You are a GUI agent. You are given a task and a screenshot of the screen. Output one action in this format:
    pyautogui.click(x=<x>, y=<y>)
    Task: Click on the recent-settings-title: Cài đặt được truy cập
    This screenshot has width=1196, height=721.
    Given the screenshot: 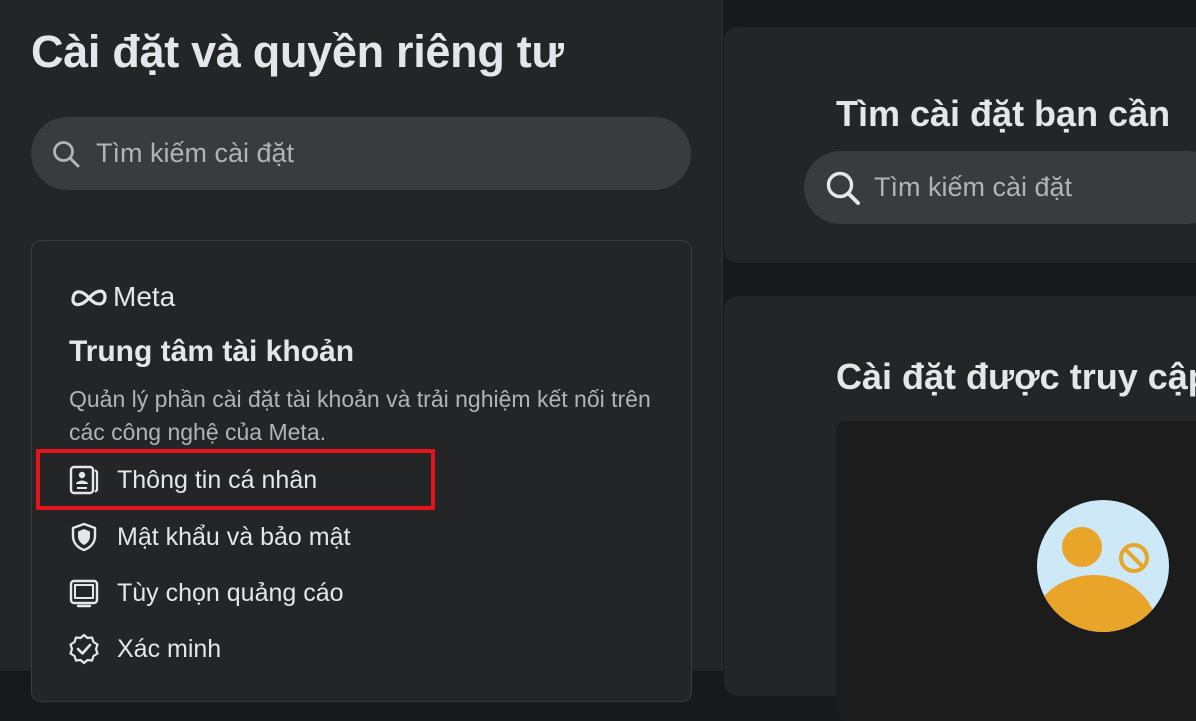 What is the action you would take?
    pyautogui.click(x=1016, y=376)
    